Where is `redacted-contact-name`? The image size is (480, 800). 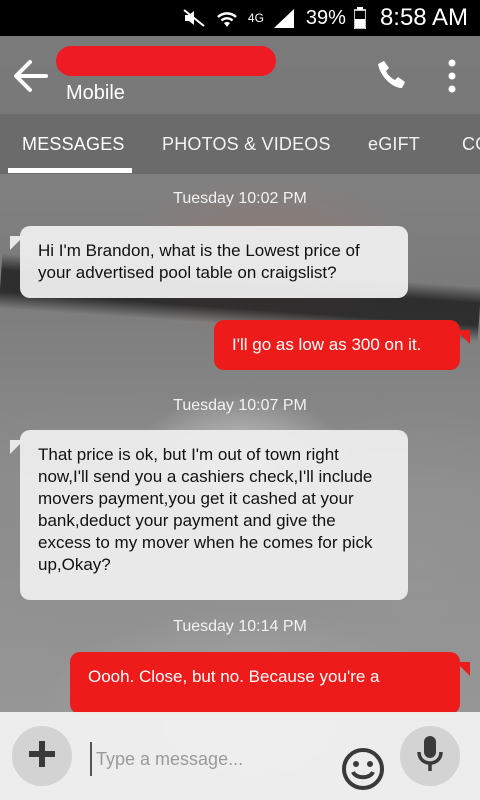
redacted-contact-name is located at coordinates (166, 61).